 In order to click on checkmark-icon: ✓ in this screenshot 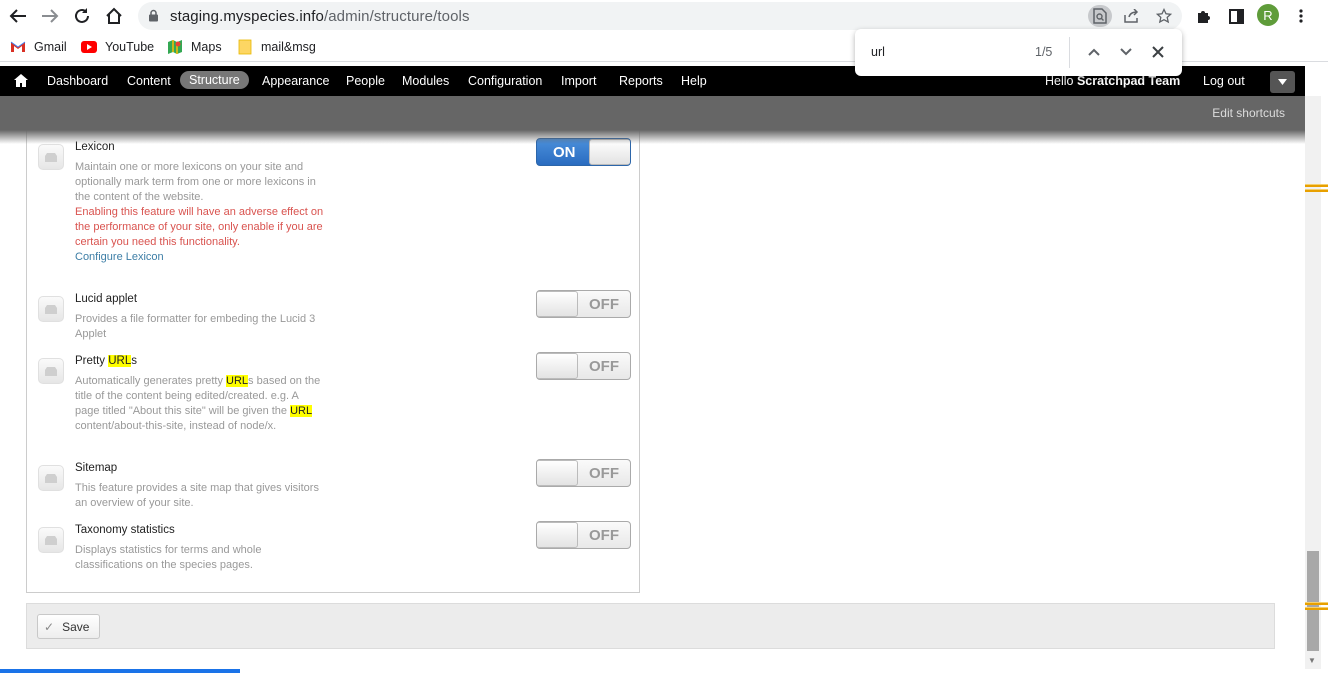, I will do `click(49, 626)`.